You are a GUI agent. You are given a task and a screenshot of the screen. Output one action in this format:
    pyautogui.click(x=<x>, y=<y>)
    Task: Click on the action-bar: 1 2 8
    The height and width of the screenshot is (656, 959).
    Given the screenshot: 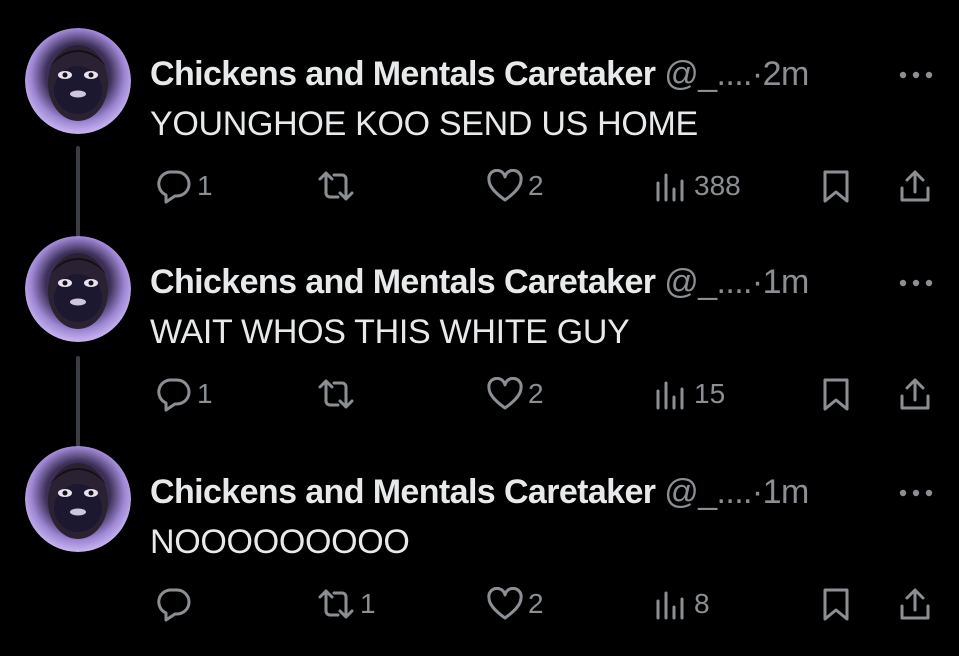 What is the action you would take?
    pyautogui.click(x=479, y=604)
    